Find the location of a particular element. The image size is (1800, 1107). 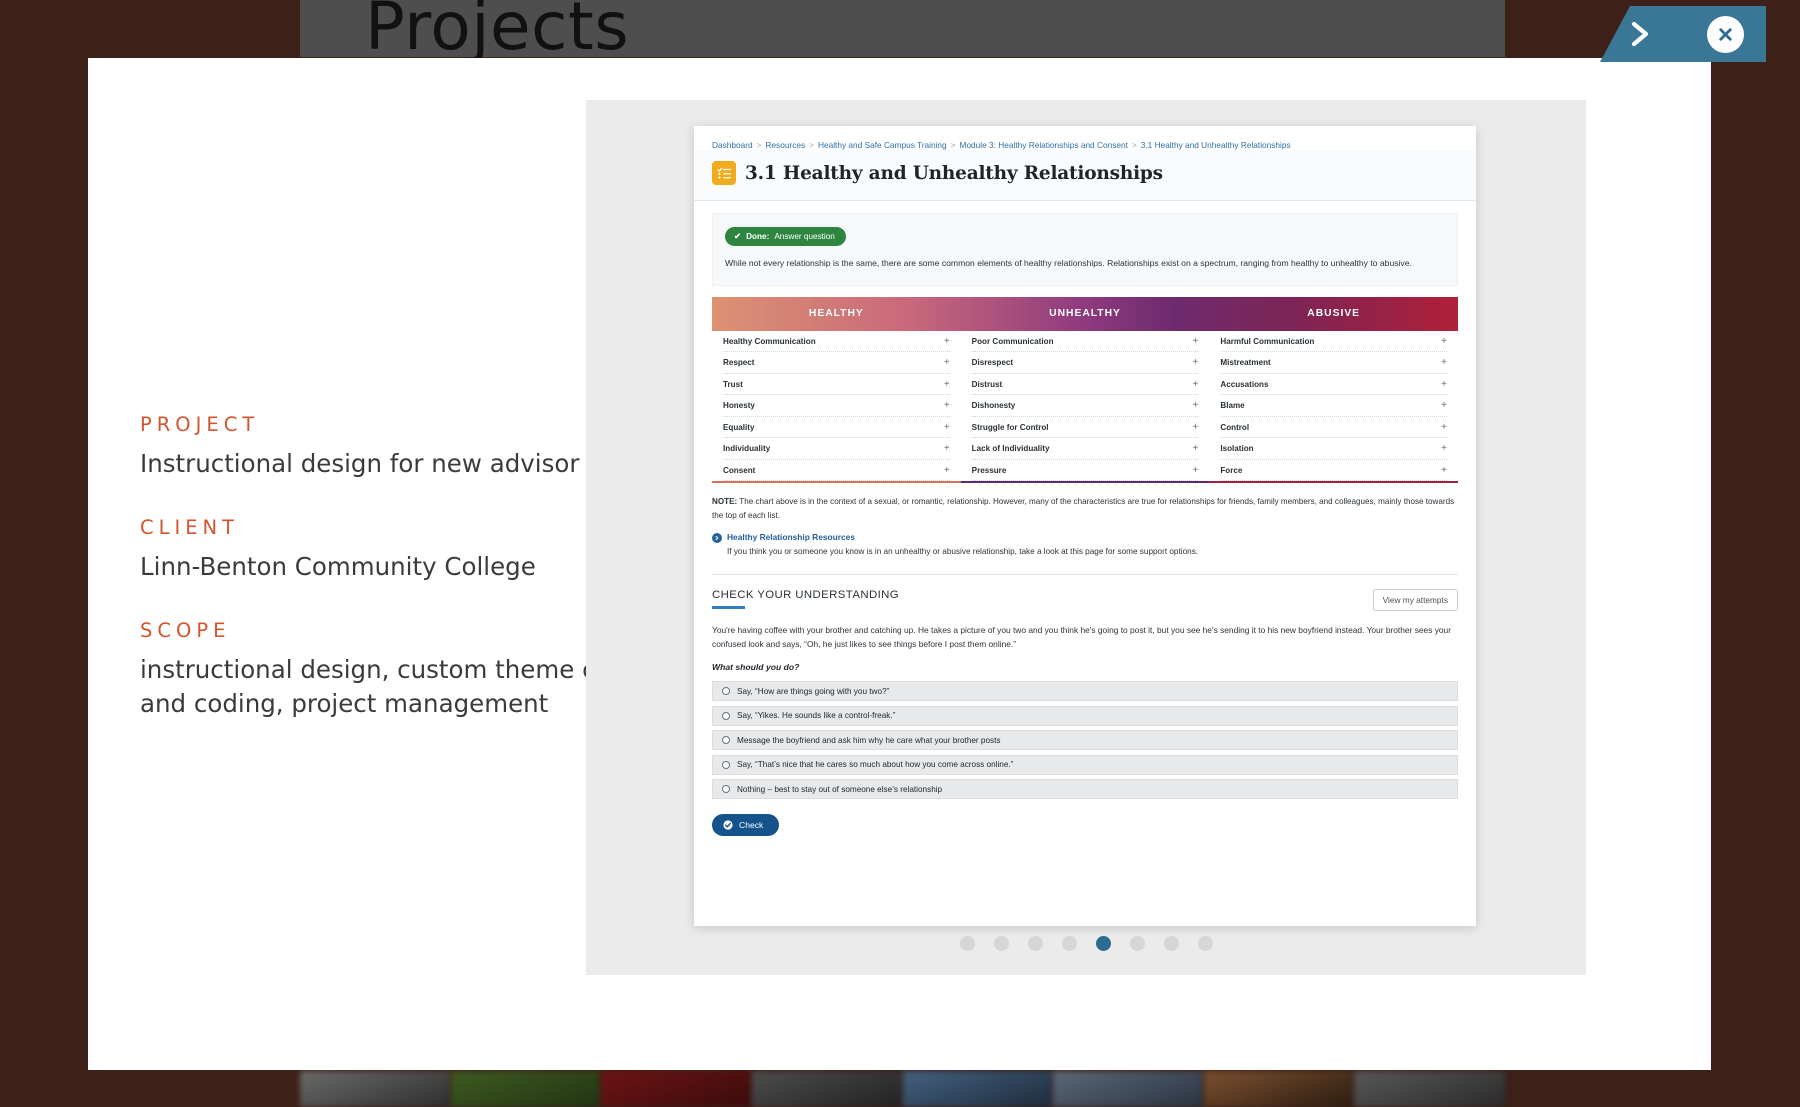

spectrum-item-label: Consent is located at coordinates (739, 470).